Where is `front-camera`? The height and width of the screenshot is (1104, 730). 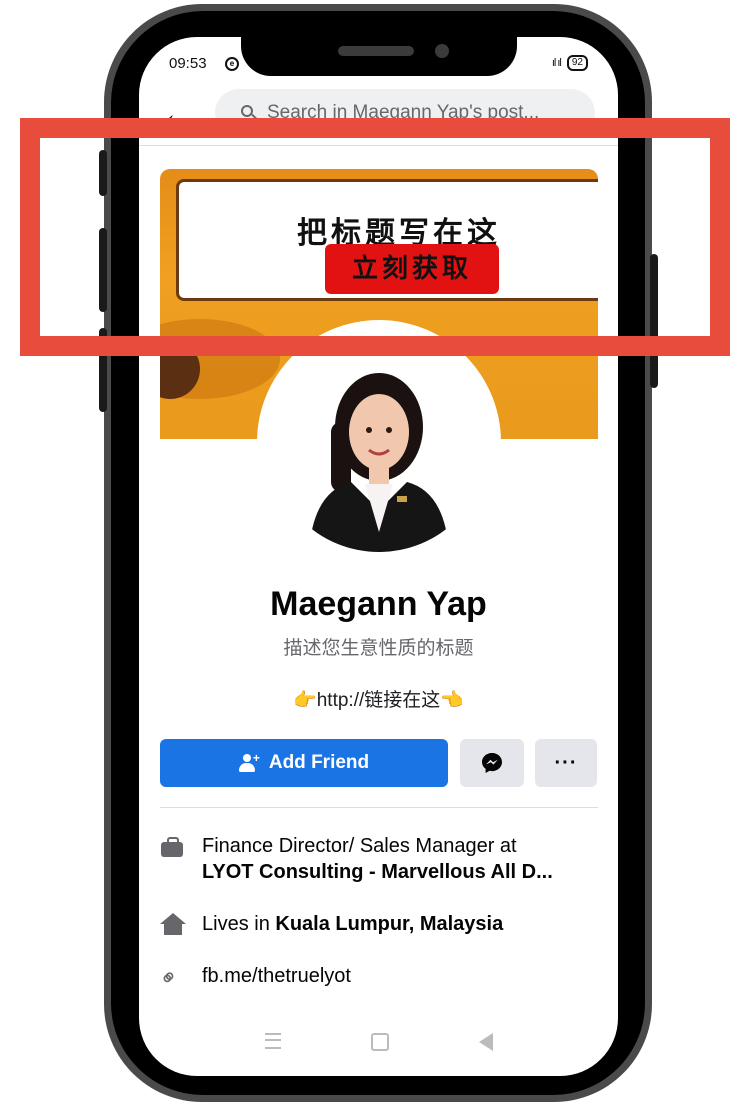 front-camera is located at coordinates (442, 51).